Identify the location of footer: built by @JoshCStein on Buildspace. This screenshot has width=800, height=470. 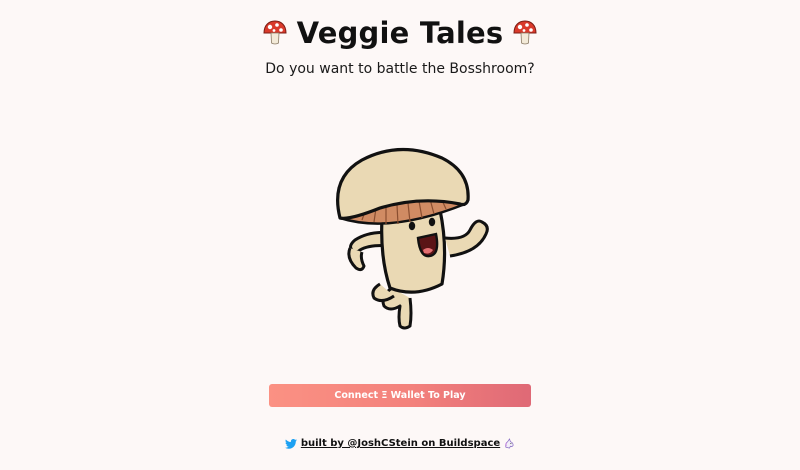
(400, 443).